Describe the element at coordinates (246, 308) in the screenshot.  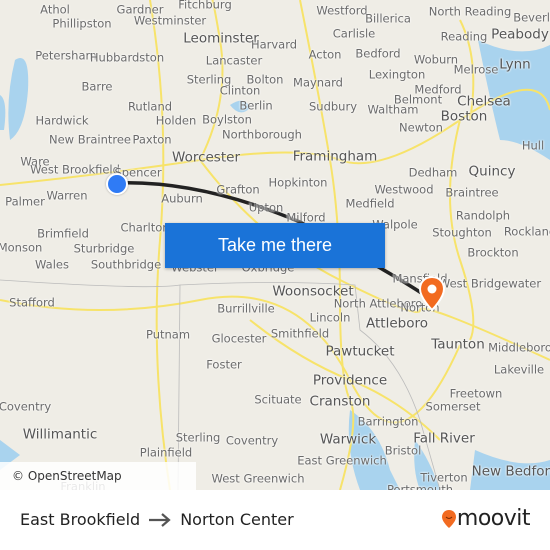
I see `place-label: Burrillville` at that location.